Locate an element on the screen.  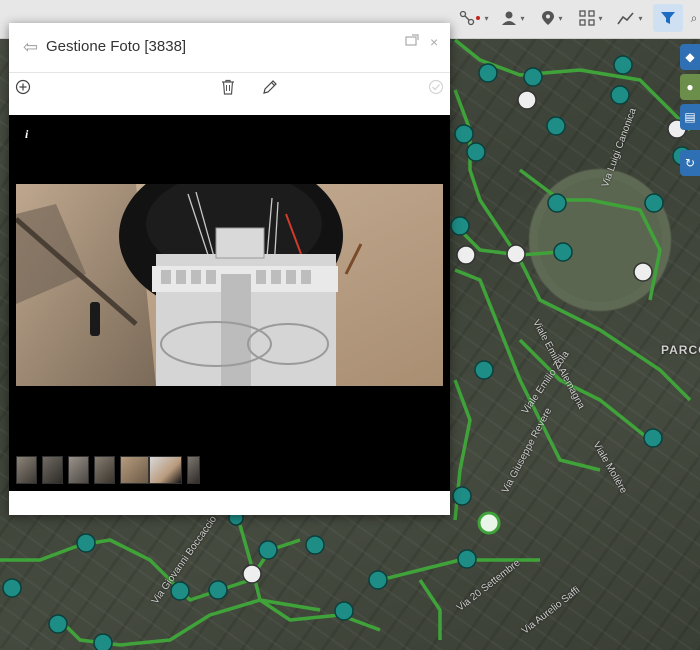
add-photo-button is located at coordinates (23, 87).